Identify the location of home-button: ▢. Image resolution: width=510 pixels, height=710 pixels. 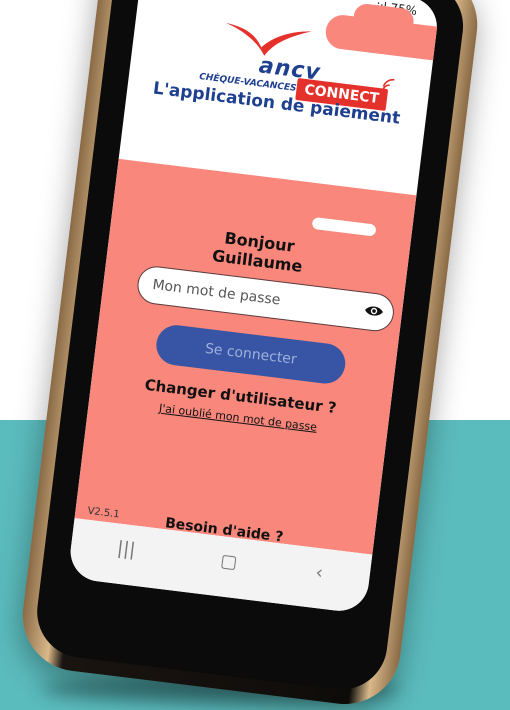
(228, 561).